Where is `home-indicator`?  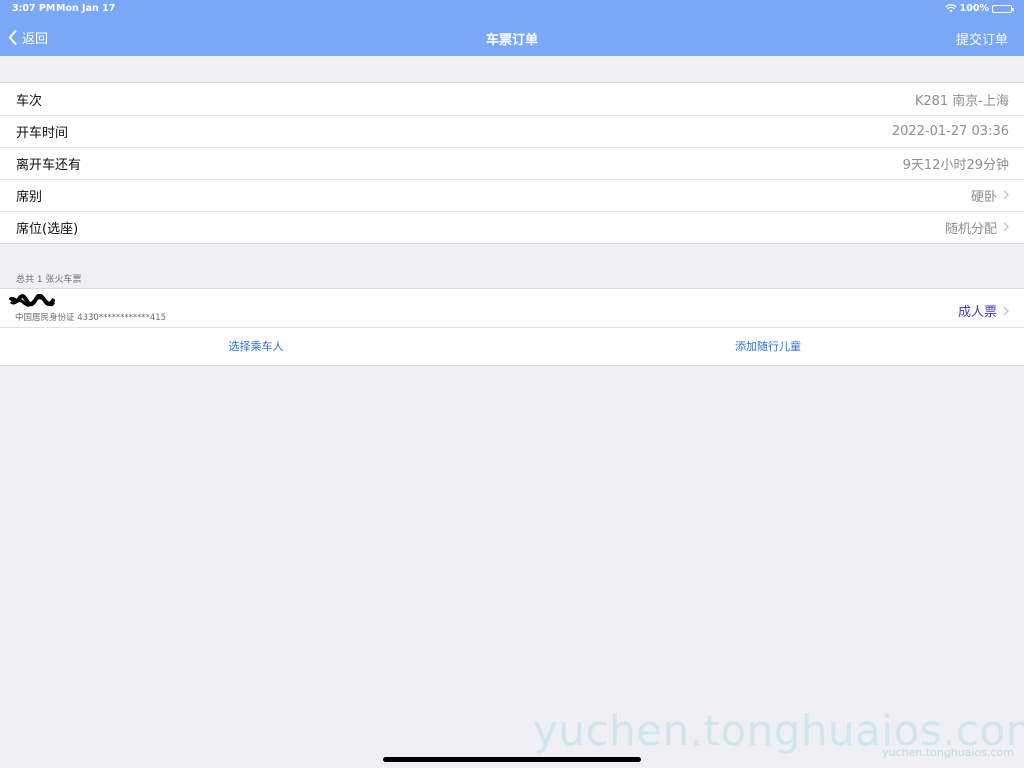
home-indicator is located at coordinates (512, 759).